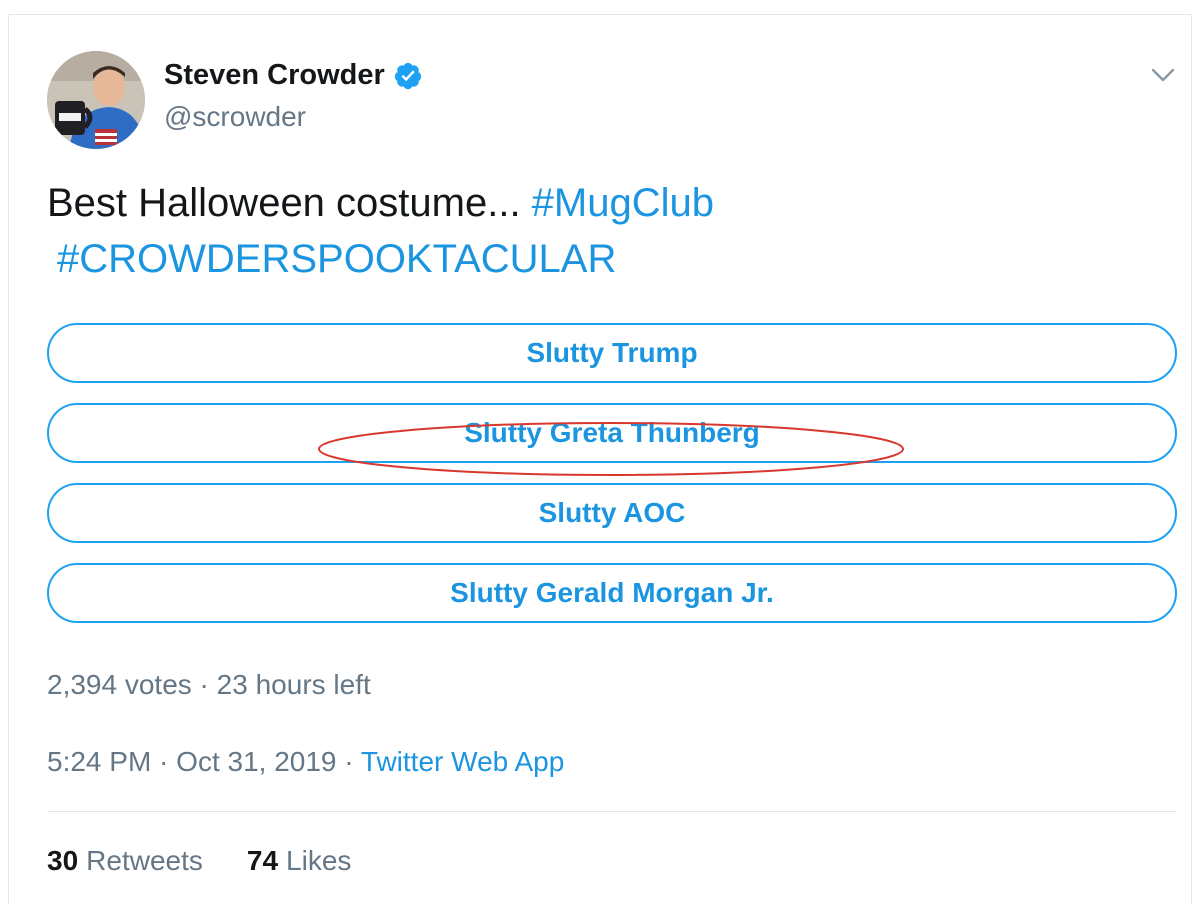 The height and width of the screenshot is (904, 1200). I want to click on hashtag-mugclub: #MugClub, so click(623, 203).